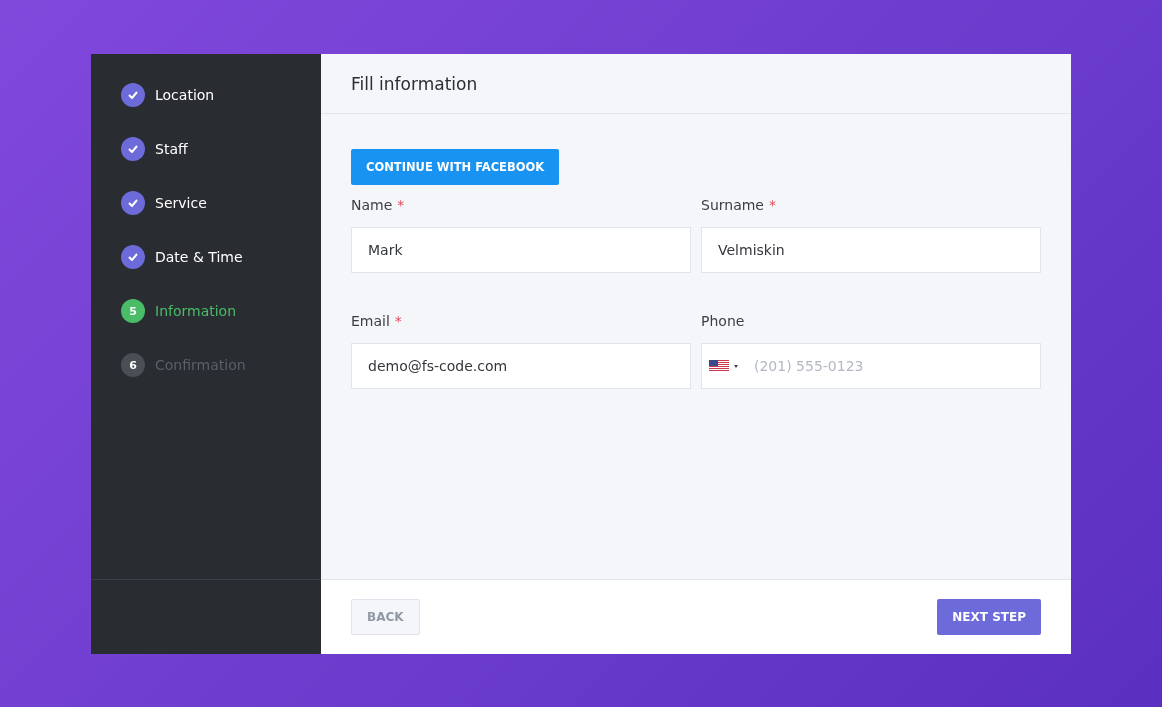 The height and width of the screenshot is (707, 1162). Describe the element at coordinates (989, 617) in the screenshot. I see `next-step-button: NEXT STEP` at that location.